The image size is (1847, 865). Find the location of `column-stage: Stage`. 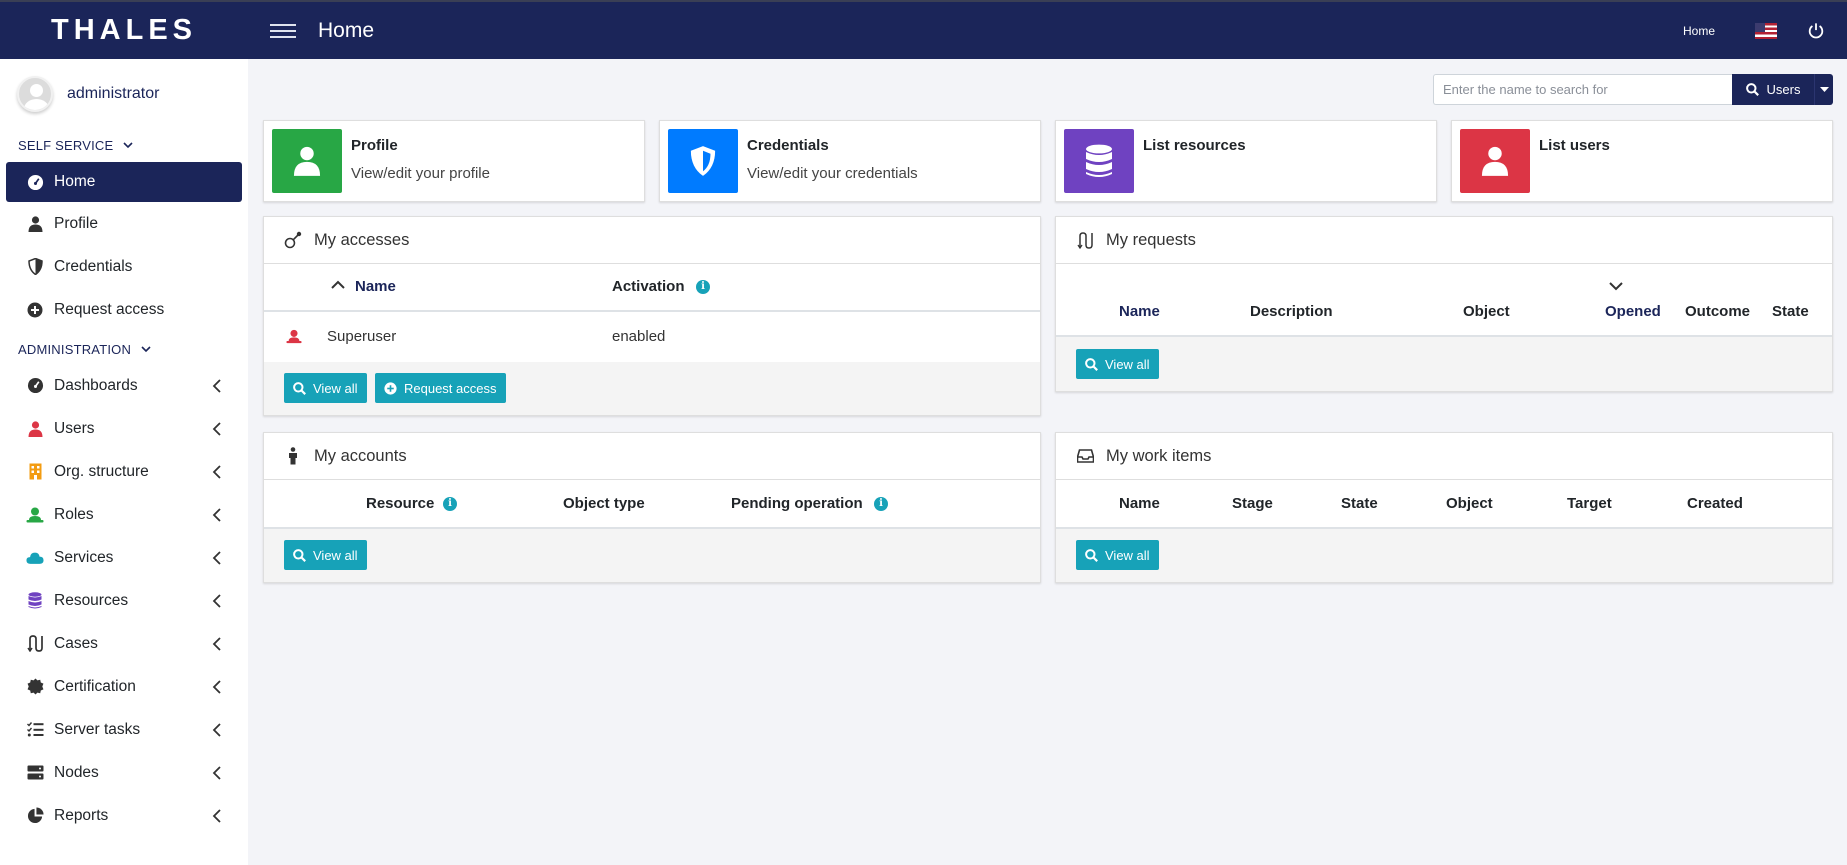

column-stage: Stage is located at coordinates (1252, 503).